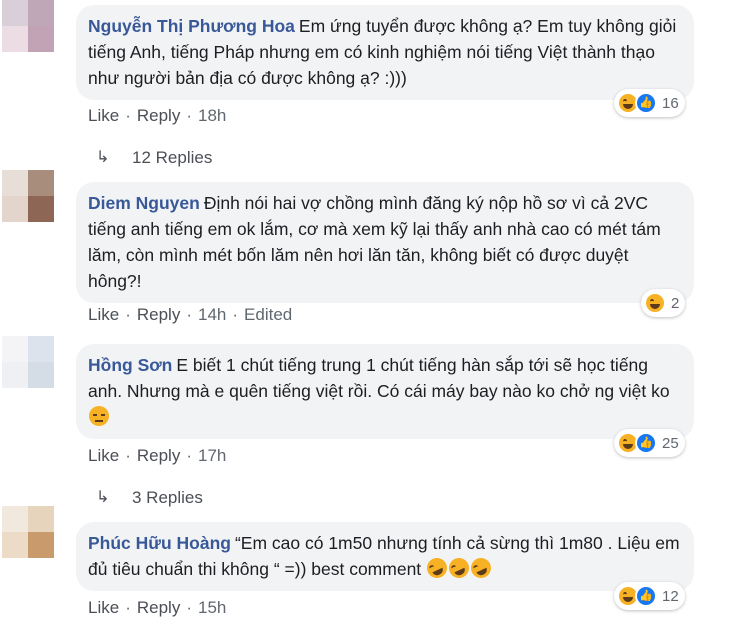  I want to click on reply-arrow-icon: ↳, so click(103, 157).